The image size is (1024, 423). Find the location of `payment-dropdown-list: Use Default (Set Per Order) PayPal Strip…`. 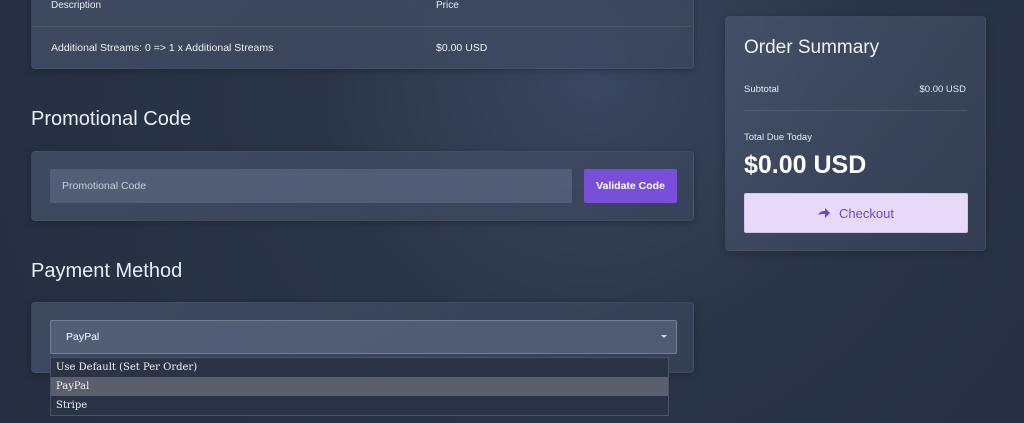

payment-dropdown-list: Use Default (Set Per Order) PayPal Strip… is located at coordinates (359, 386).